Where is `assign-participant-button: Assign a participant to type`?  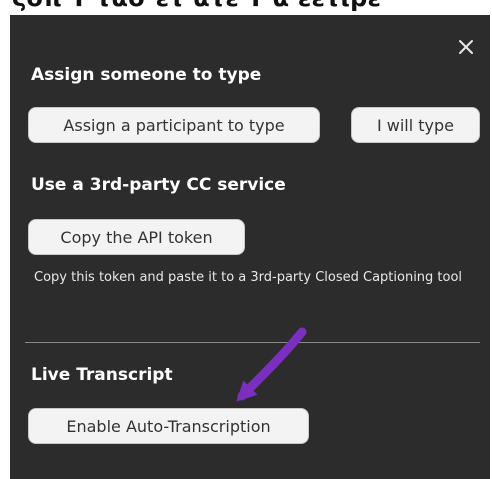
assign-participant-button: Assign a participant to type is located at coordinates (174, 125).